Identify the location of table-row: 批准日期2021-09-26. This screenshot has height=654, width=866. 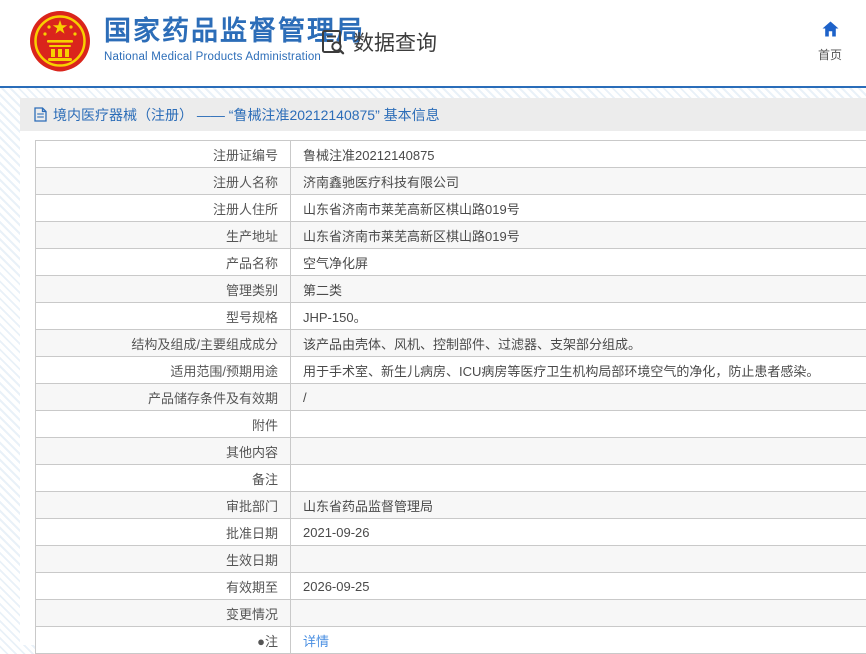
(451, 532).